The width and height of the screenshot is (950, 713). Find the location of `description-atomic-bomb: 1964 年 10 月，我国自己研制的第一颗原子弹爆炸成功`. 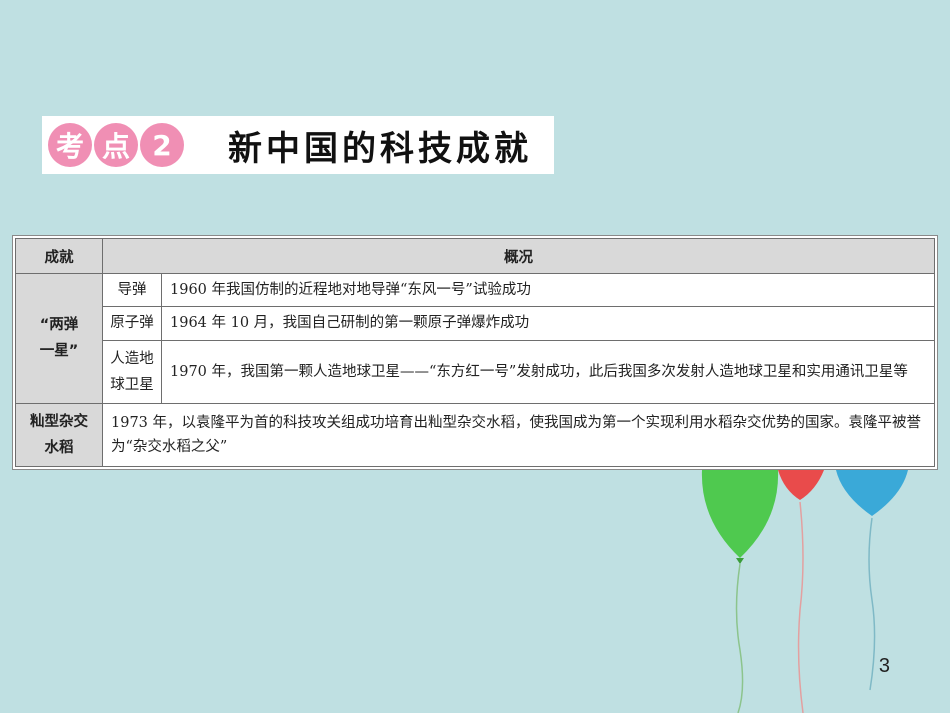

description-atomic-bomb: 1964 年 10 月，我国自己研制的第一颗原子弹爆炸成功 is located at coordinates (548, 323).